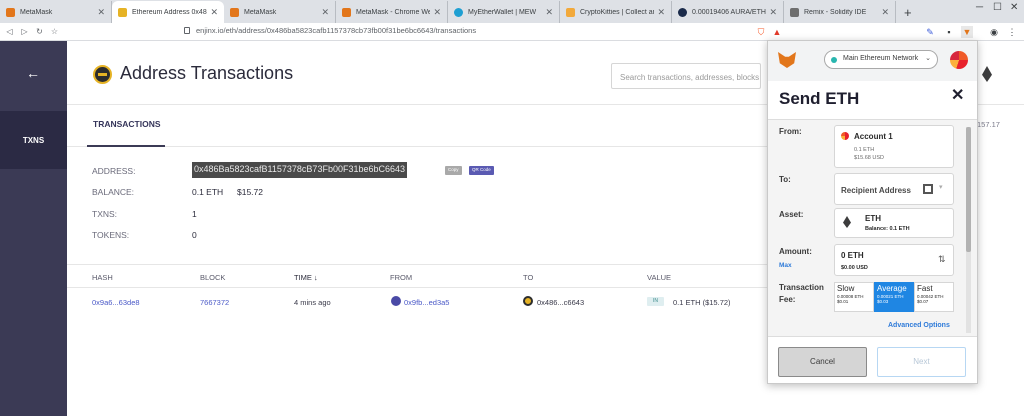  What do you see at coordinates (785, 179) in the screenshot?
I see `to-label: To:` at bounding box center [785, 179].